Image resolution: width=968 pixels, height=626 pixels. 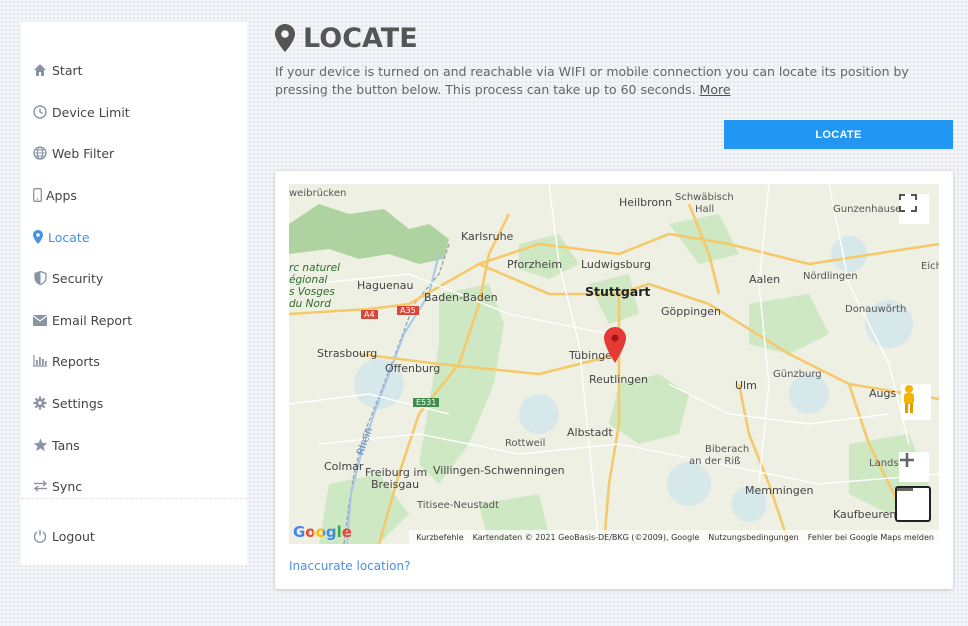 I want to click on sidebar-item-locate: Locate, so click(x=61, y=237).